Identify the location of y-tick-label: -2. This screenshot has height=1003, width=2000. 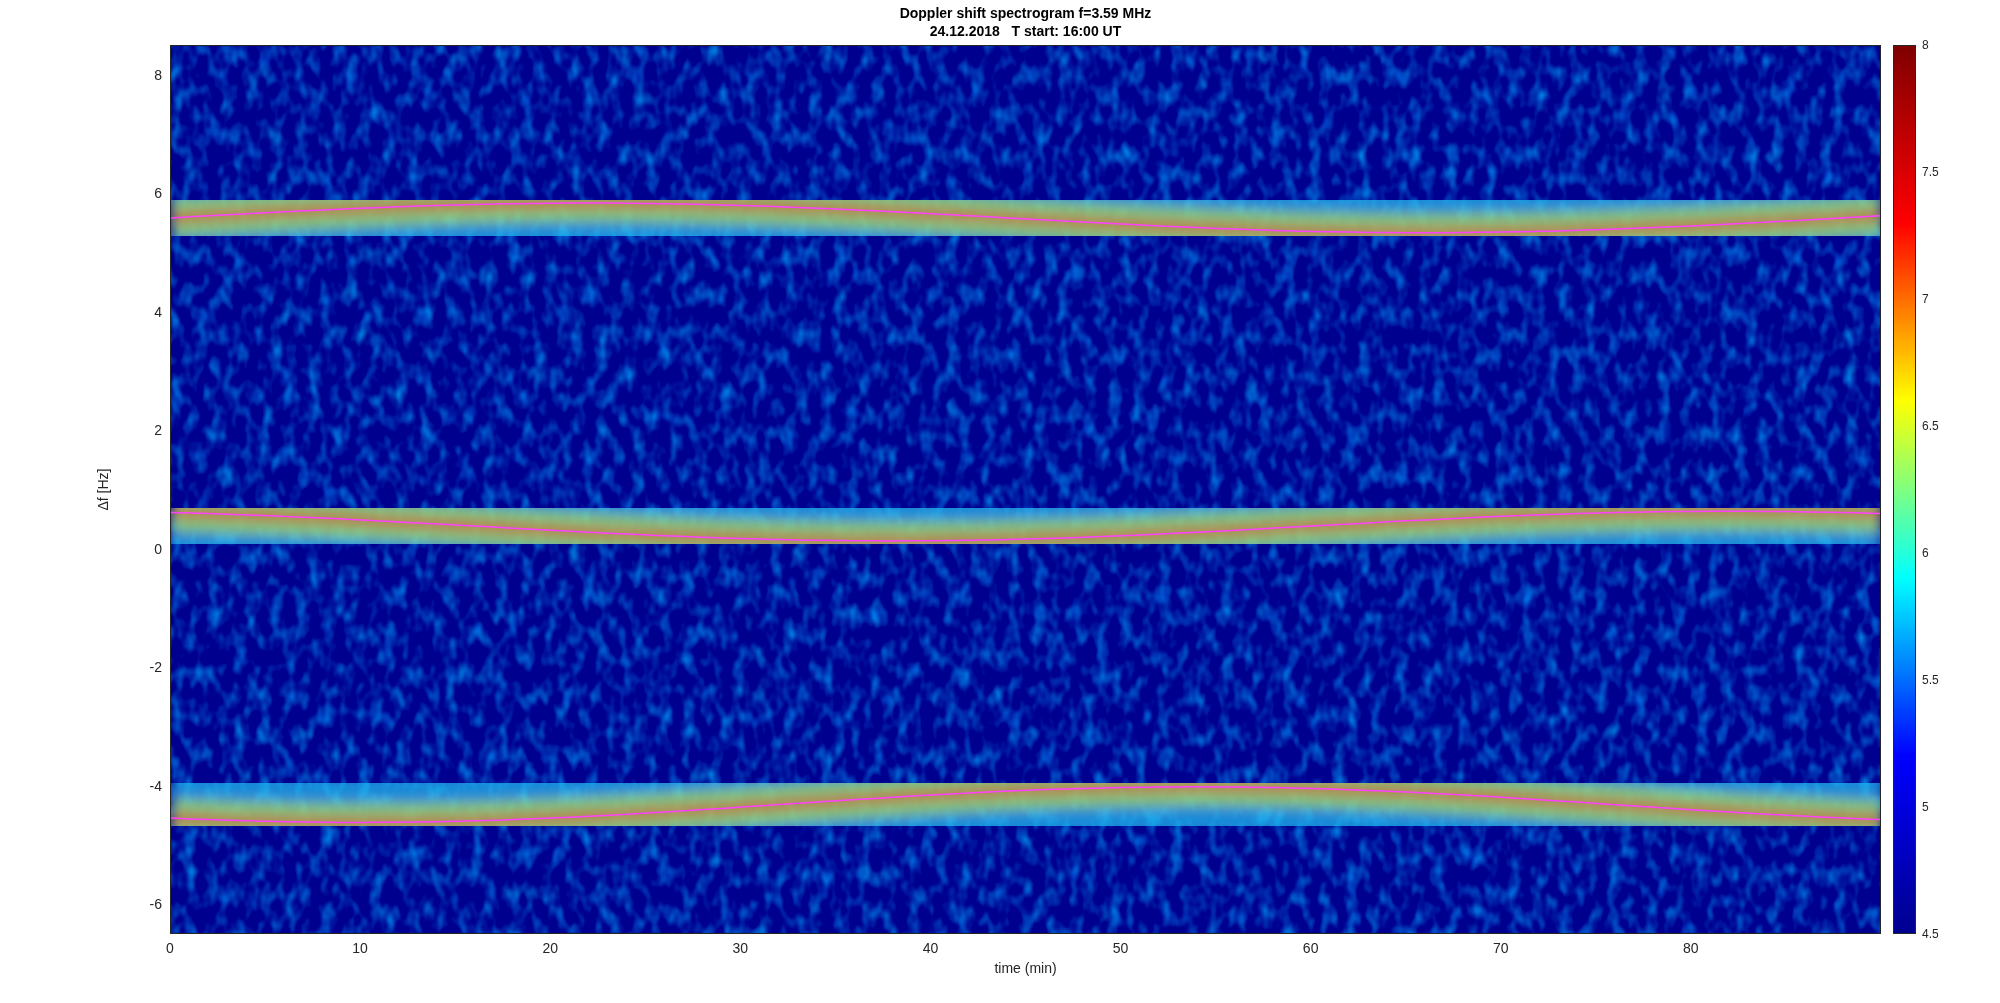
(155, 667).